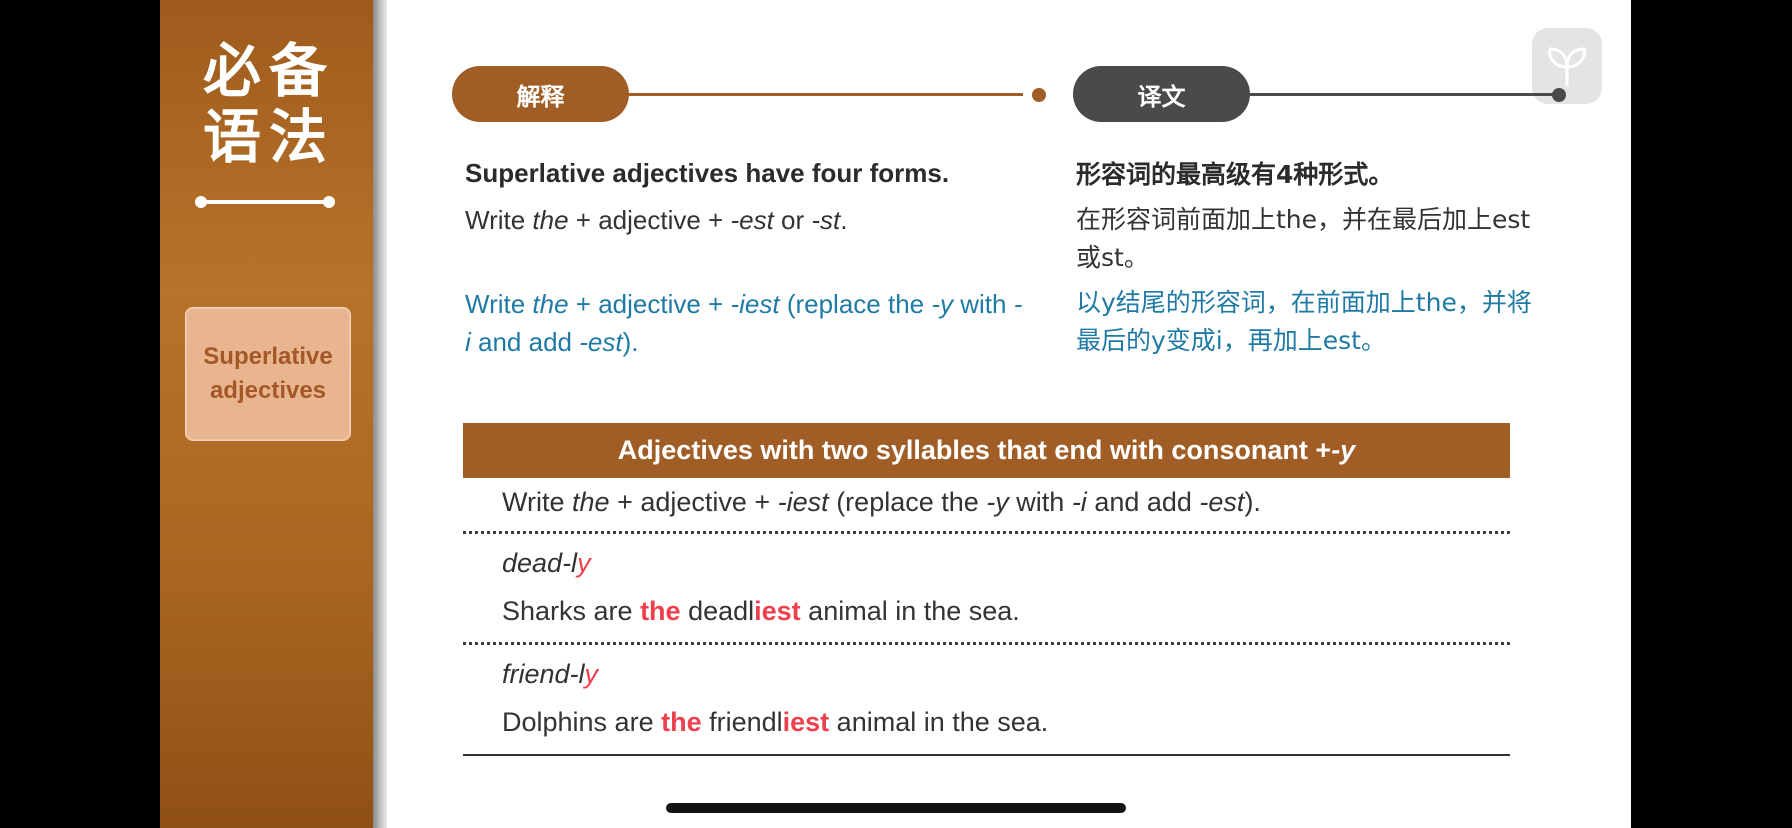 The image size is (1792, 828). What do you see at coordinates (380, 414) in the screenshot?
I see `page-edge` at bounding box center [380, 414].